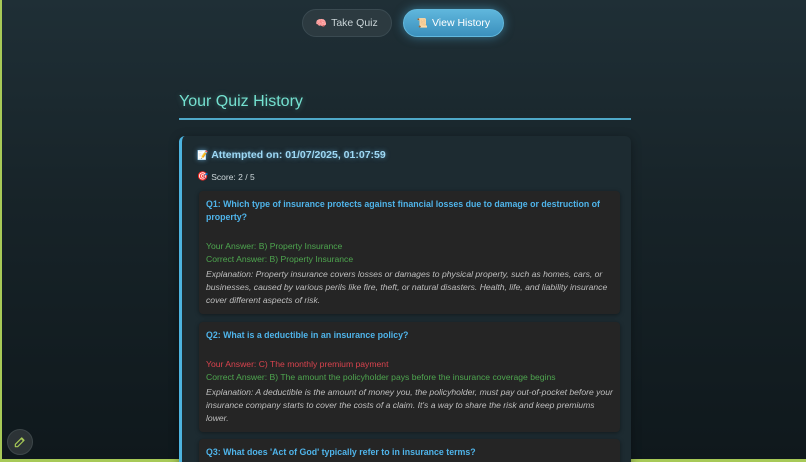 The width and height of the screenshot is (806, 462). I want to click on your-answer: Your Answer: B) Property Insurance, so click(274, 246).